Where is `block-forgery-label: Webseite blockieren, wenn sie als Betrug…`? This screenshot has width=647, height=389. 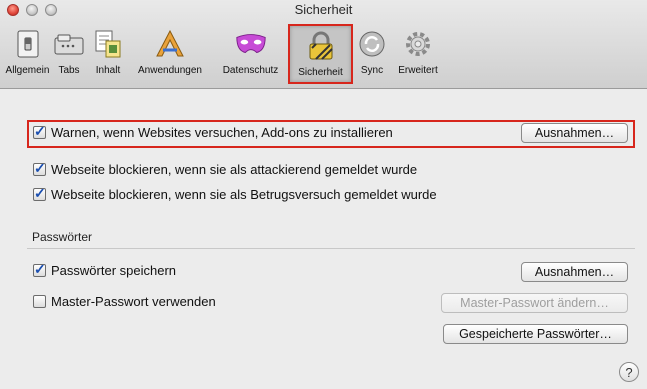
block-forgery-label: Webseite blockieren, wenn sie als Betrug… is located at coordinates (244, 194).